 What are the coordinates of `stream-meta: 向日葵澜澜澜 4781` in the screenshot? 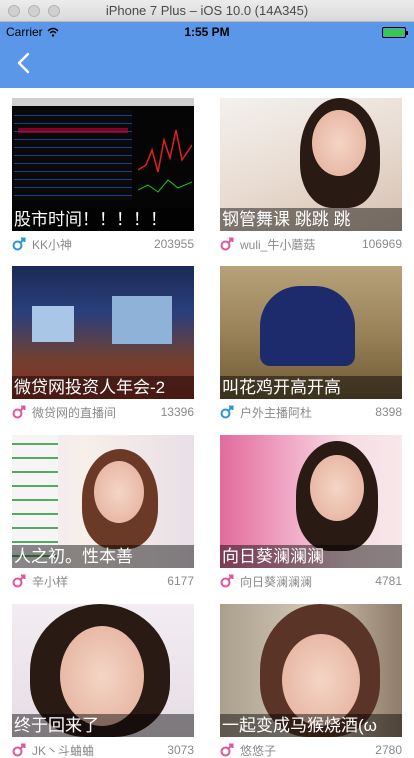 It's located at (311, 581).